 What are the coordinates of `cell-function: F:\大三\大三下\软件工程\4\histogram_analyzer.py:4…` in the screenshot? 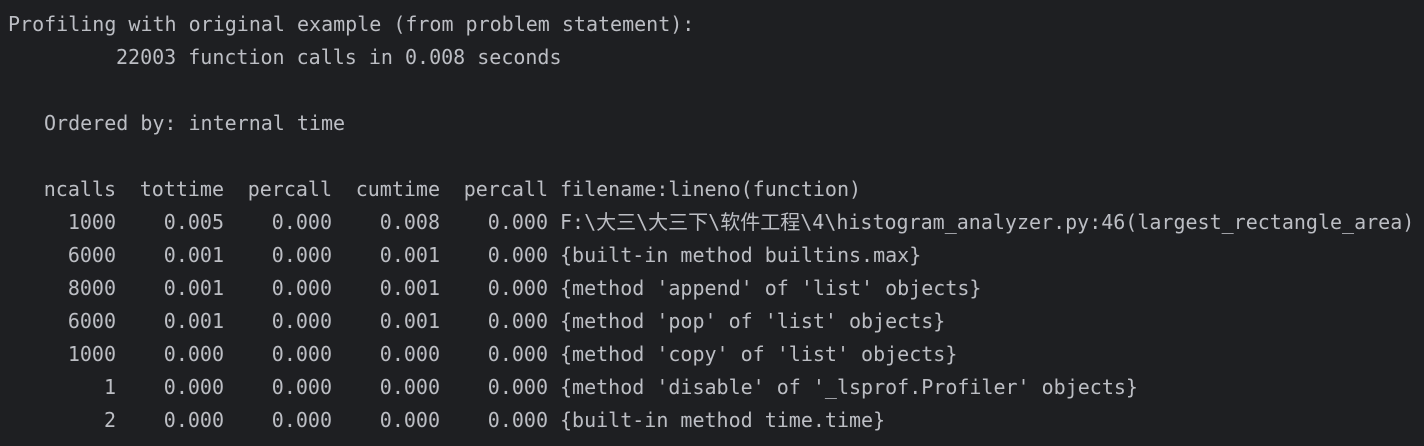 It's located at (987, 222).